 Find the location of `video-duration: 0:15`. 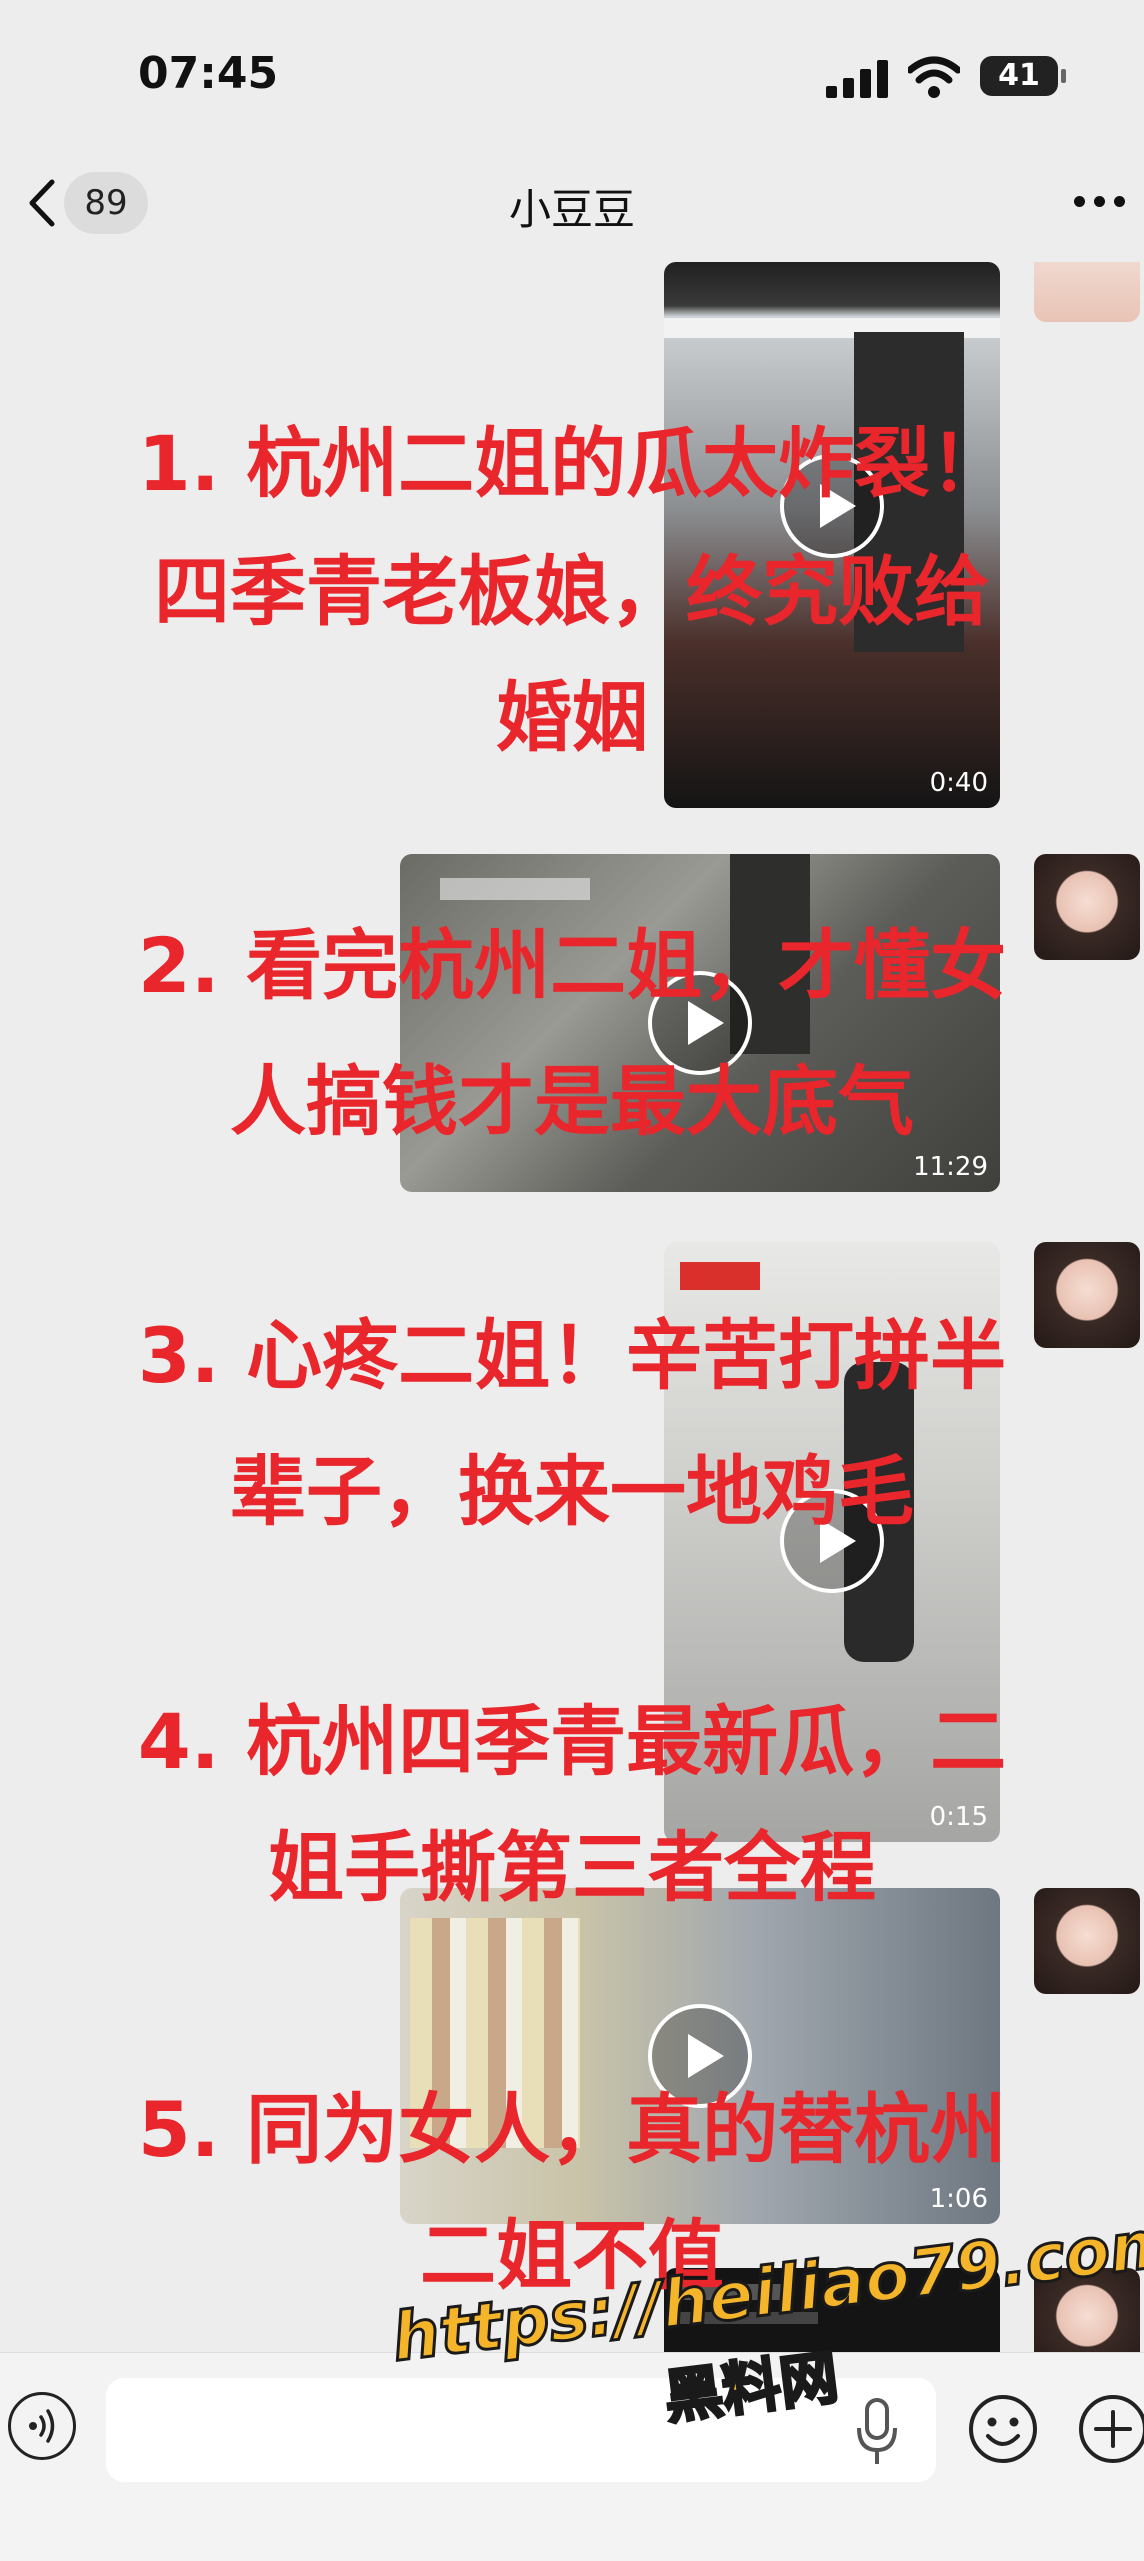

video-duration: 0:15 is located at coordinates (958, 1817).